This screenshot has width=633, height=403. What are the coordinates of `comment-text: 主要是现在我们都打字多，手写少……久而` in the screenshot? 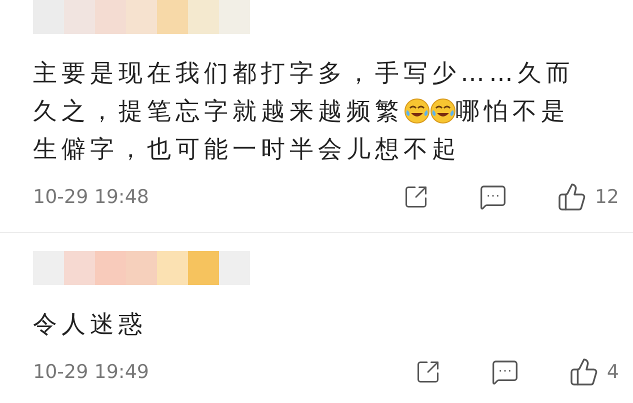 It's located at (303, 73).